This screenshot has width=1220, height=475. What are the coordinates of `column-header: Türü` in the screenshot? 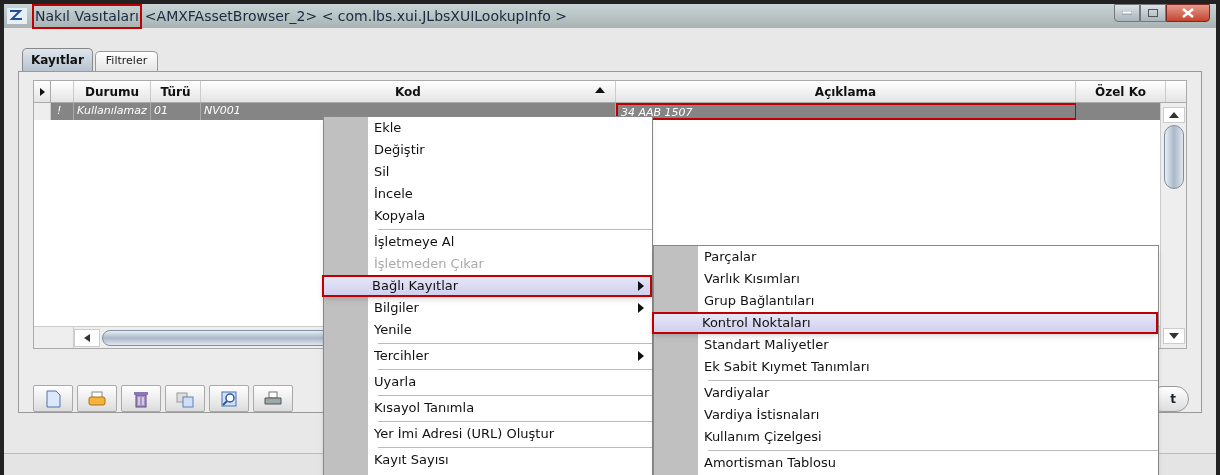 It's located at (176, 91).